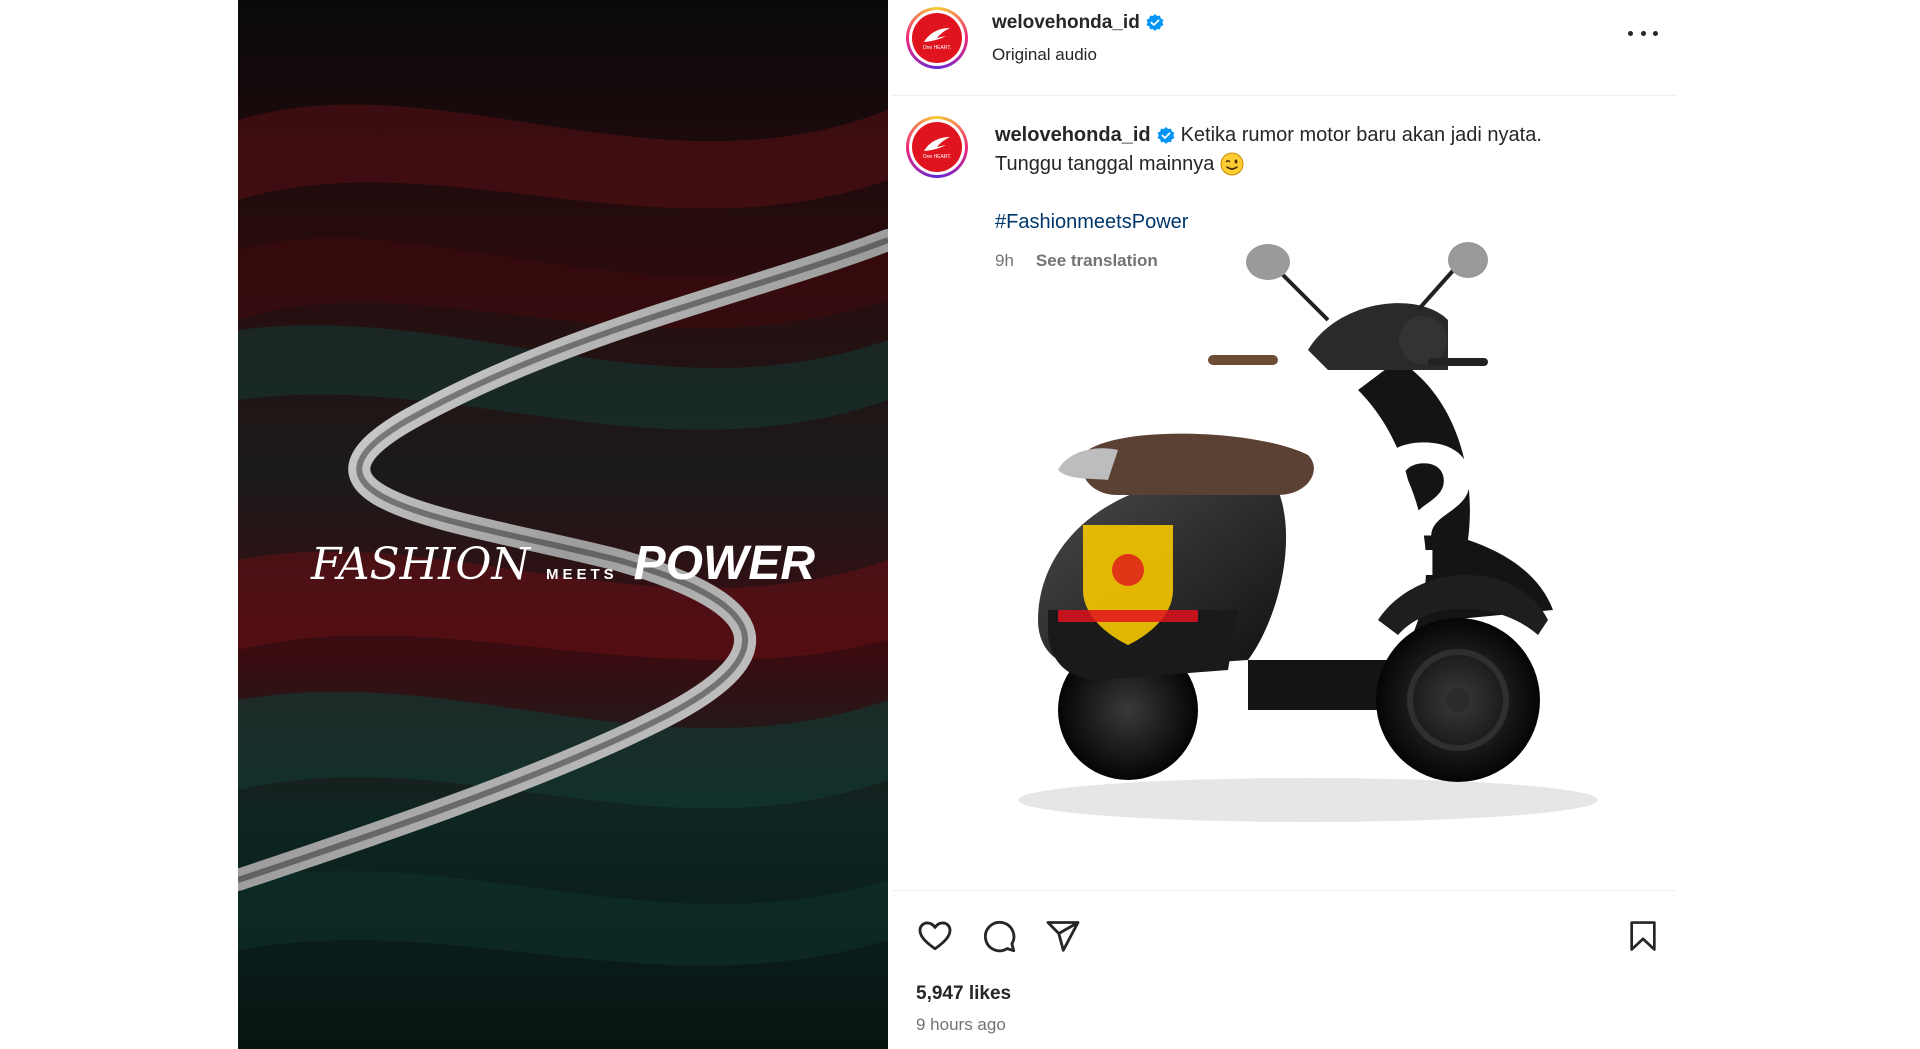  I want to click on comment-icon, so click(999, 936).